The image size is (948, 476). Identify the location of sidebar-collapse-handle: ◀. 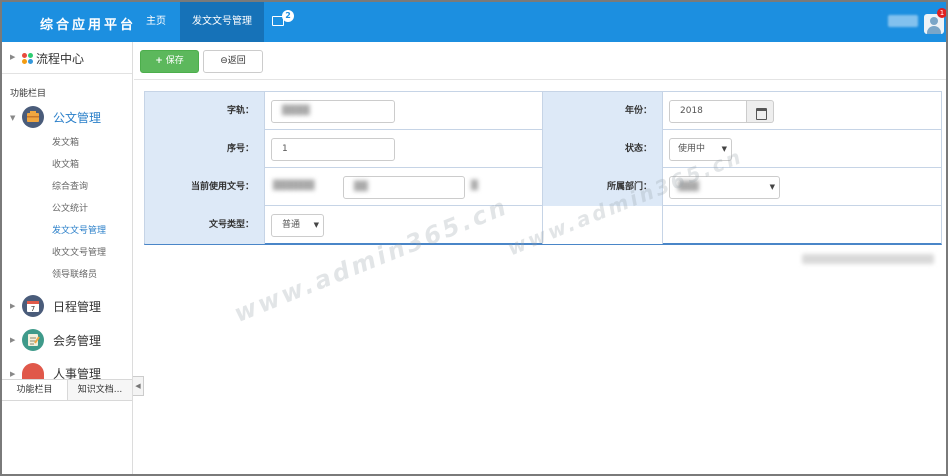
(138, 386).